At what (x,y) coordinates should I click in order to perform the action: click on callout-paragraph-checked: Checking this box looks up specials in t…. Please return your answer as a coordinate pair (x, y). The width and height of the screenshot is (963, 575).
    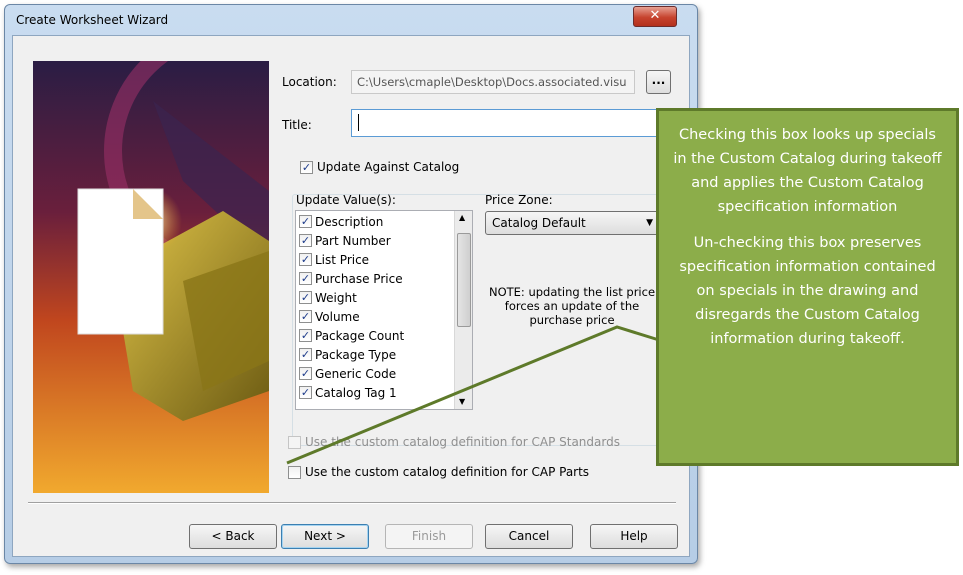
    Looking at the image, I should click on (807, 171).